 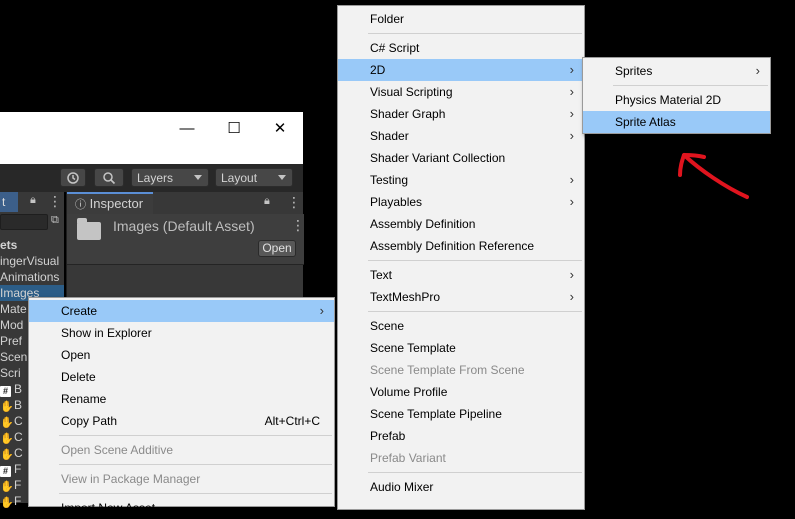 I want to click on history-button, so click(x=73, y=177).